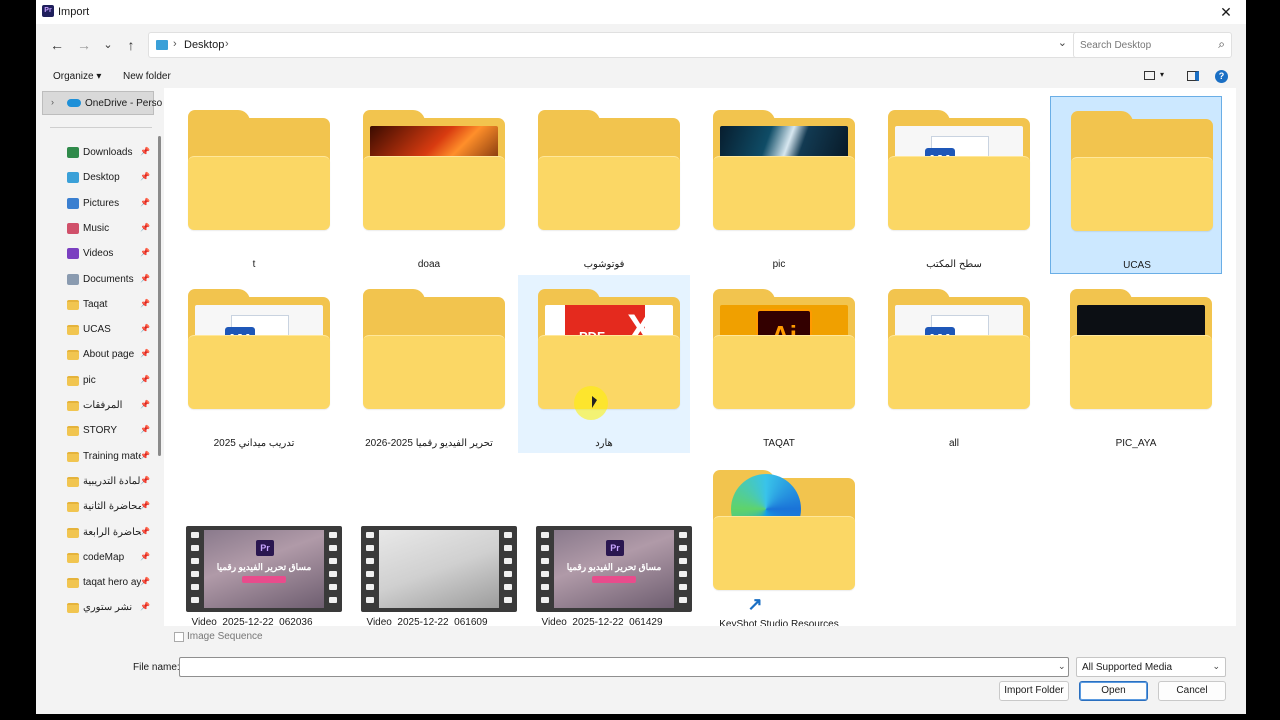 The width and height of the screenshot is (1280, 720). What do you see at coordinates (84, 45) in the screenshot?
I see `forward-button: →` at bounding box center [84, 45].